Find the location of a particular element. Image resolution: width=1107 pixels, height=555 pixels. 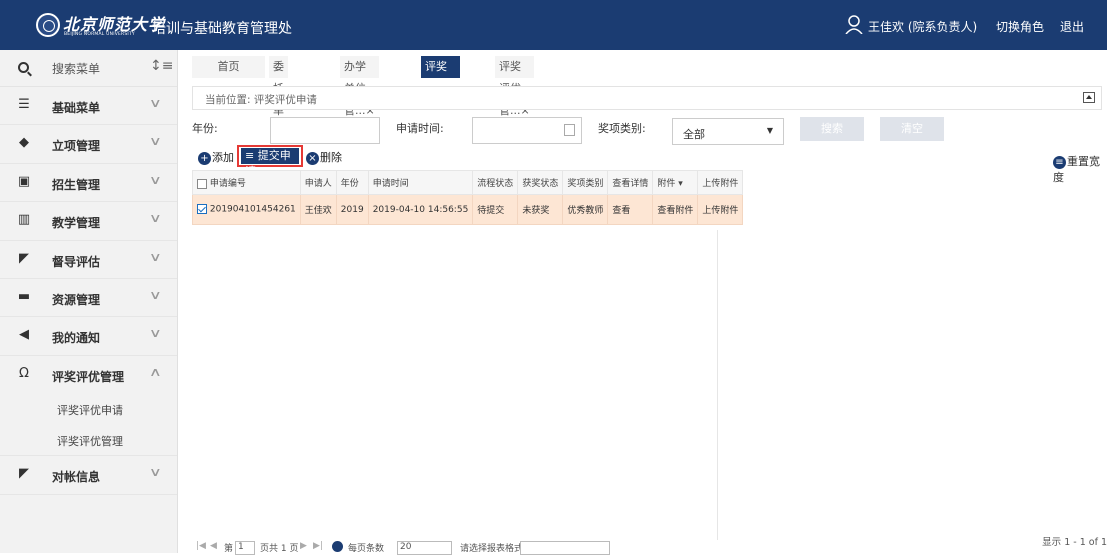

tab-award-apply: 评奖评优申...× is located at coordinates (440, 86).